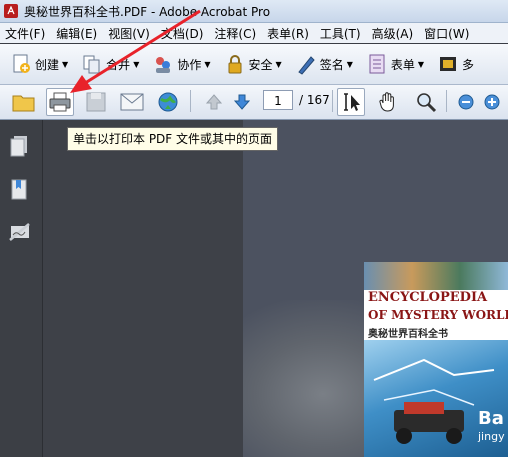  What do you see at coordinates (135, 51) in the screenshot?
I see `annotation-arrow` at bounding box center [135, 51].